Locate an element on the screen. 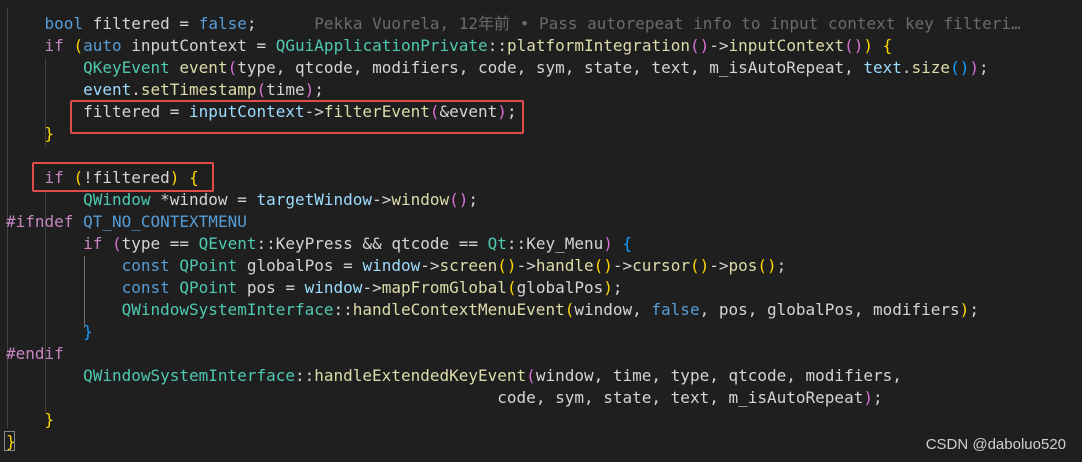 The width and height of the screenshot is (1082, 462). function-name: pos is located at coordinates (743, 265).